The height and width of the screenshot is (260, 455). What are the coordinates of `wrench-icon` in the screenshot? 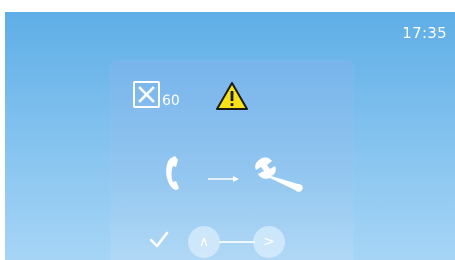 It's located at (279, 174).